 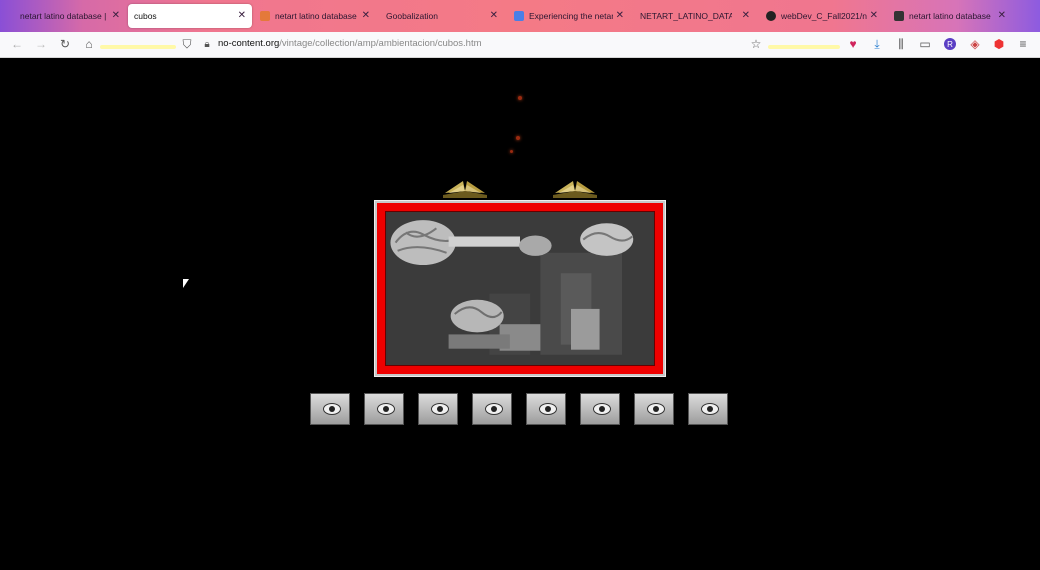 What do you see at coordinates (771, 16) in the screenshot?
I see `github-icon` at bounding box center [771, 16].